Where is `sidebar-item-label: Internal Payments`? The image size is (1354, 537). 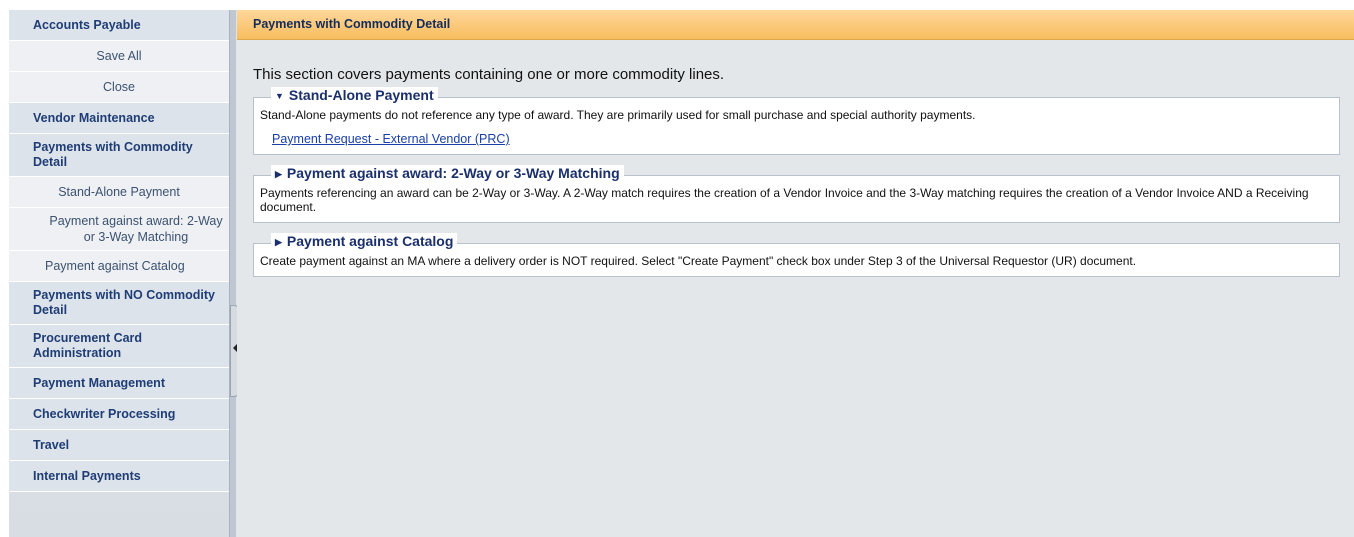
sidebar-item-label: Internal Payments is located at coordinates (87, 476).